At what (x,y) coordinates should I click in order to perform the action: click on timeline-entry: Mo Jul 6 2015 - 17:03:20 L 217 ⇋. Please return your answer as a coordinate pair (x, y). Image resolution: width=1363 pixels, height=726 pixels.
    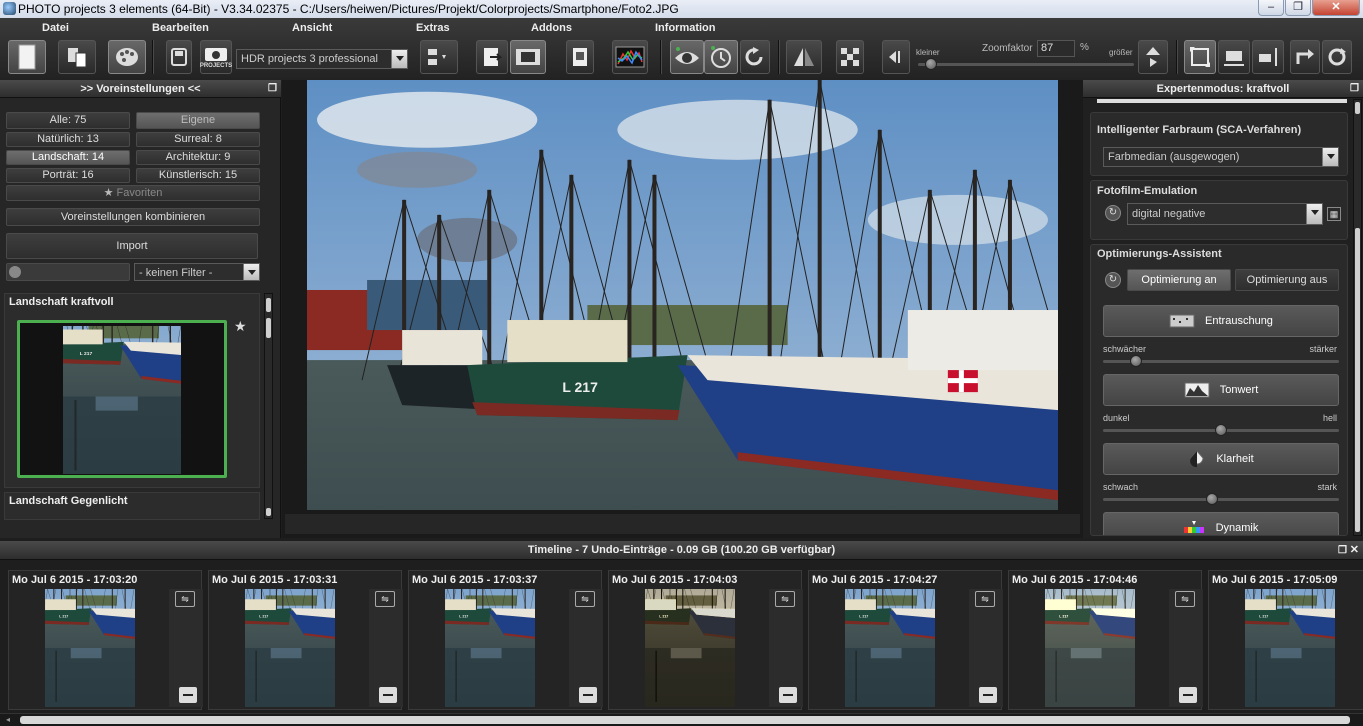
    Looking at the image, I should click on (105, 640).